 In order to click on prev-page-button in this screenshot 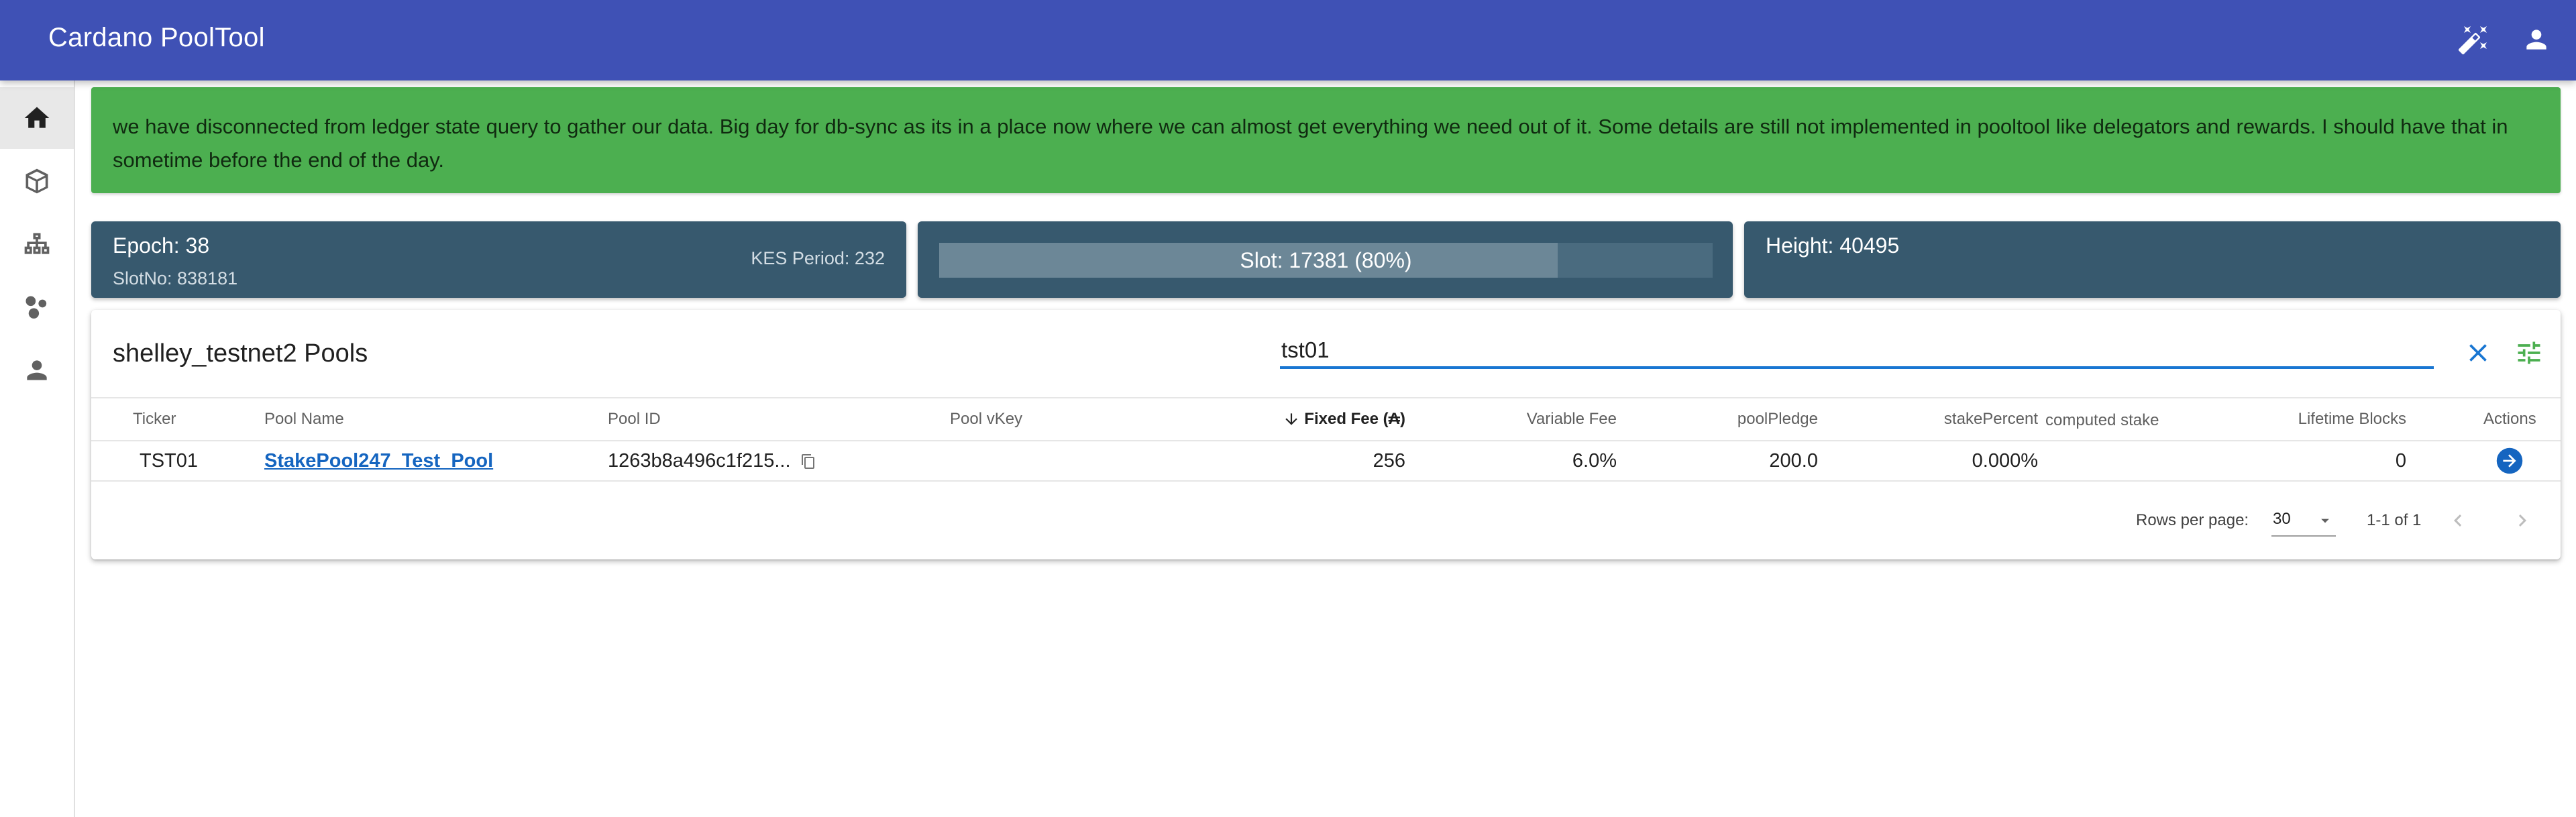, I will do `click(2458, 520)`.